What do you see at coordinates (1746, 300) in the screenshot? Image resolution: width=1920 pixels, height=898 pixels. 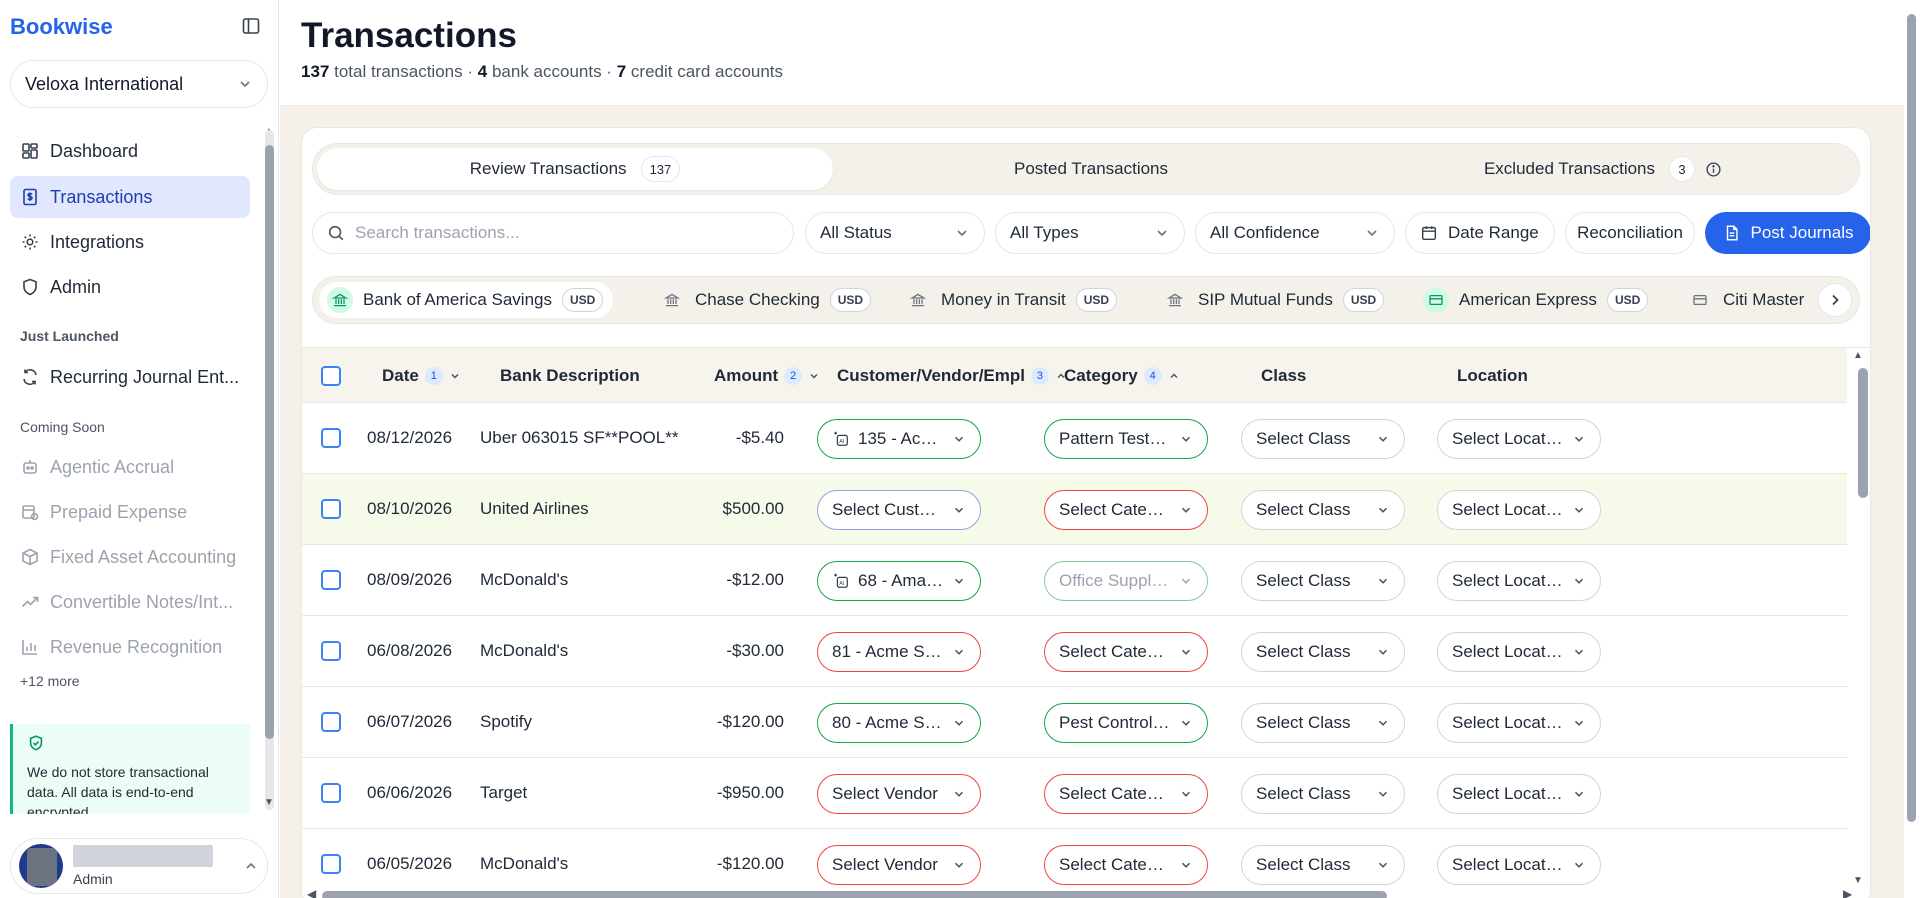 I see `account-tab: Citi Master` at bounding box center [1746, 300].